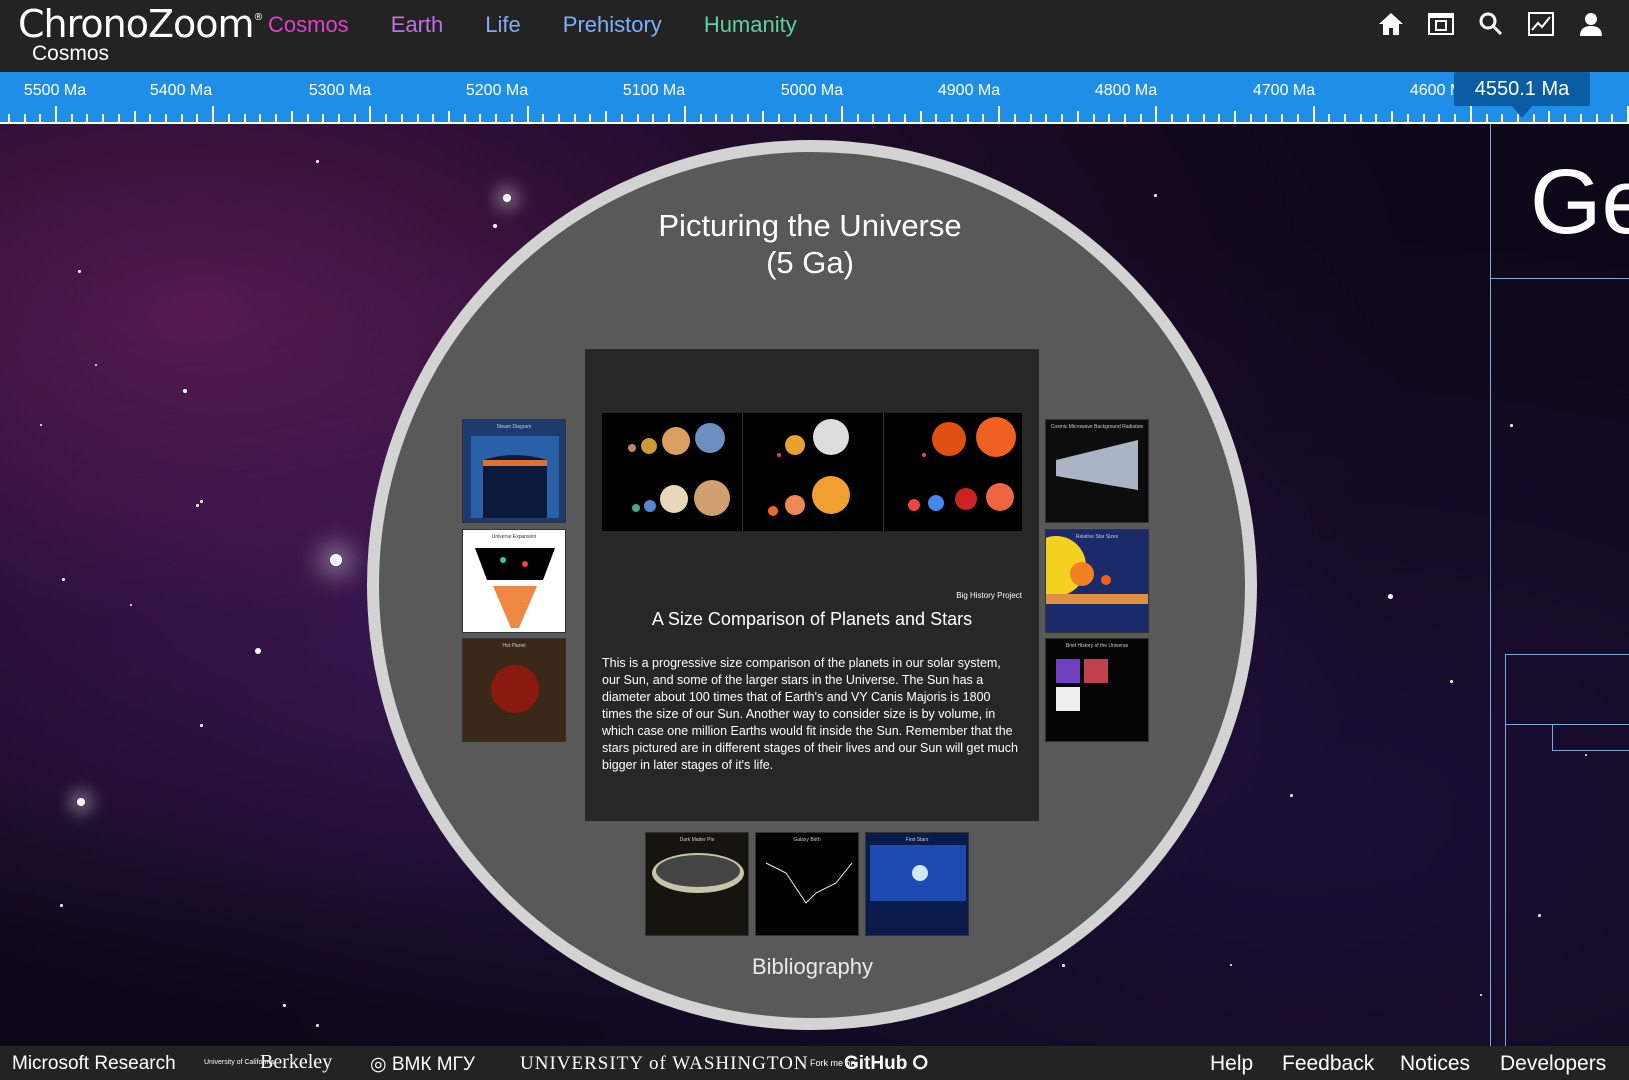  Describe the element at coordinates (308, 25) in the screenshot. I see `nav-cosmos: Cosmos` at that location.